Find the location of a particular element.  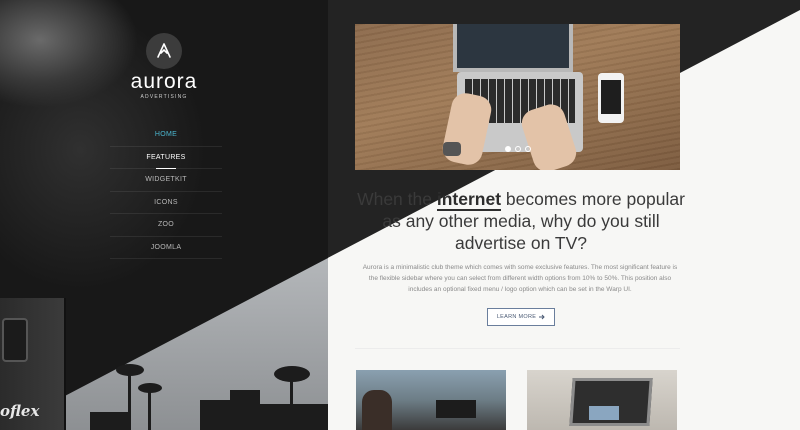

slider-dots is located at coordinates (518, 149).